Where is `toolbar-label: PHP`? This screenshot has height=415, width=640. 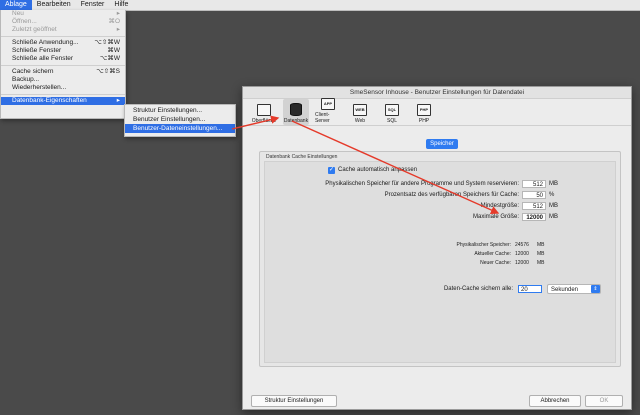 toolbar-label: PHP is located at coordinates (424, 121).